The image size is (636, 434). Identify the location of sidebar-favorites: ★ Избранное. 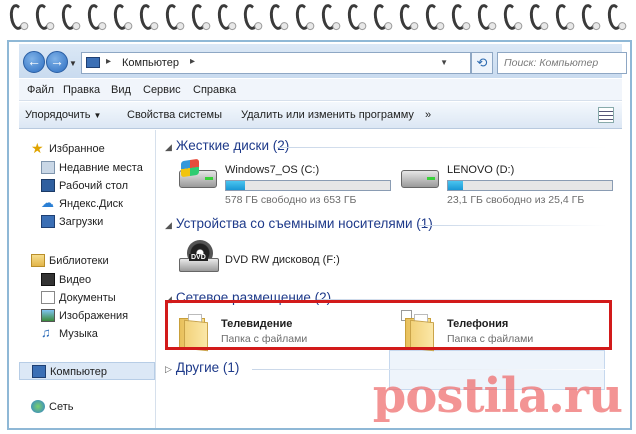
(87, 149).